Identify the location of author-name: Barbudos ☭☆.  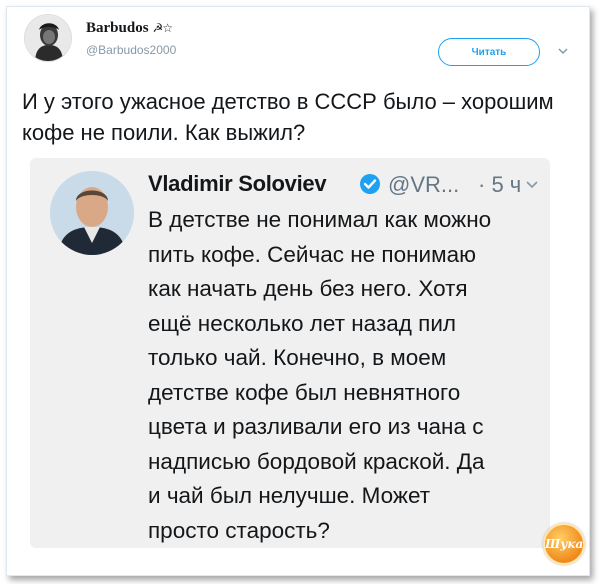
(129, 28).